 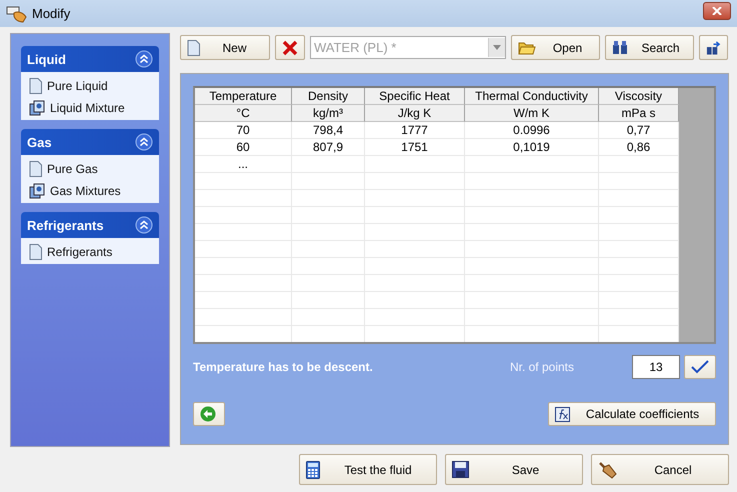 I want to click on unit-header: W/m K, so click(x=532, y=113).